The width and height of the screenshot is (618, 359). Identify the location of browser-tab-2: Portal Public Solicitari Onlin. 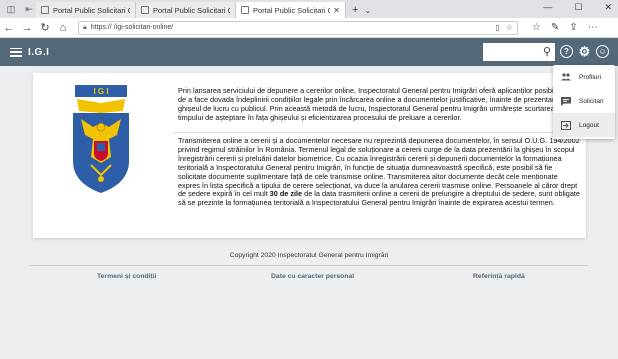
(186, 10).